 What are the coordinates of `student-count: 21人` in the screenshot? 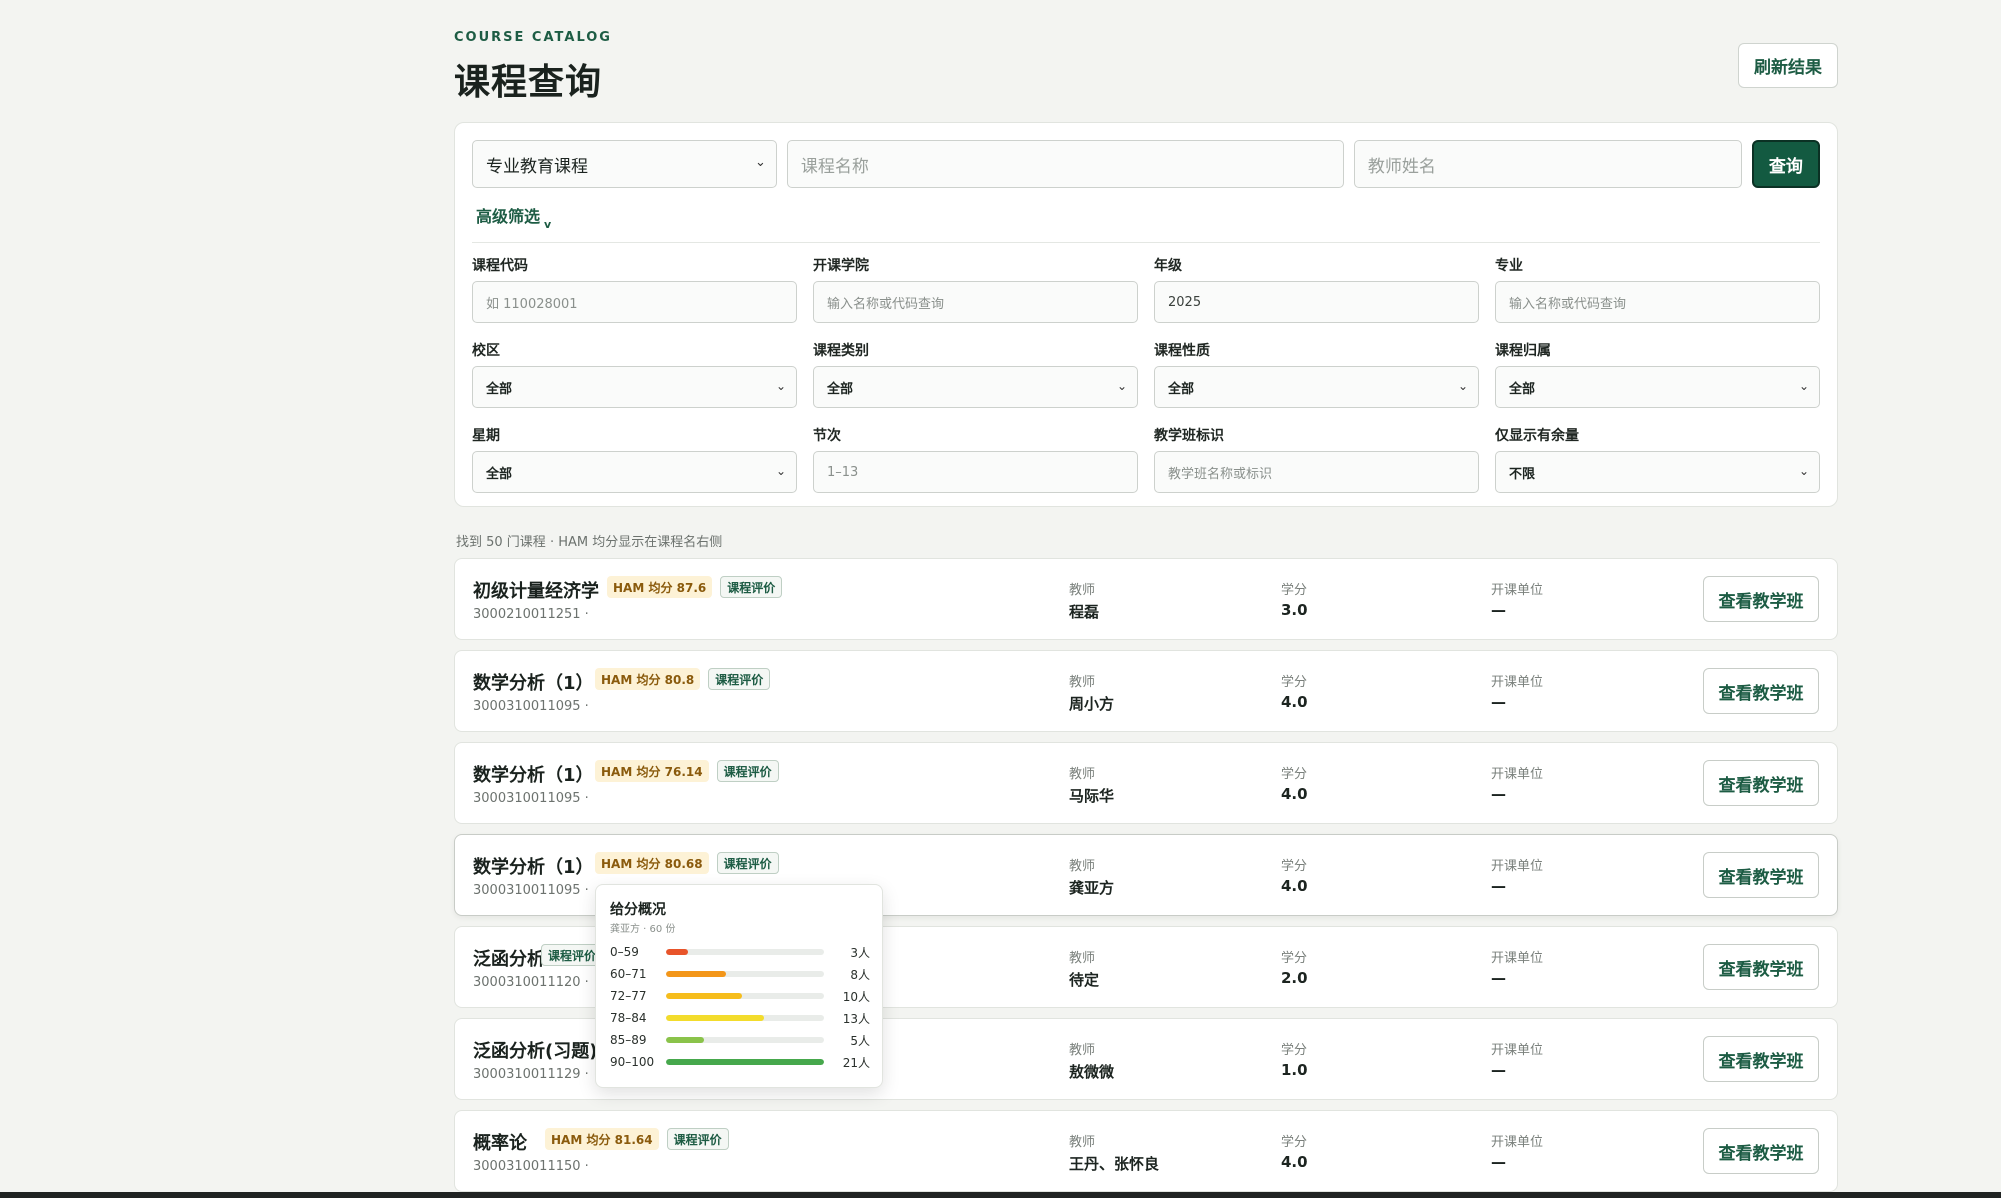 It's located at (856, 1062).